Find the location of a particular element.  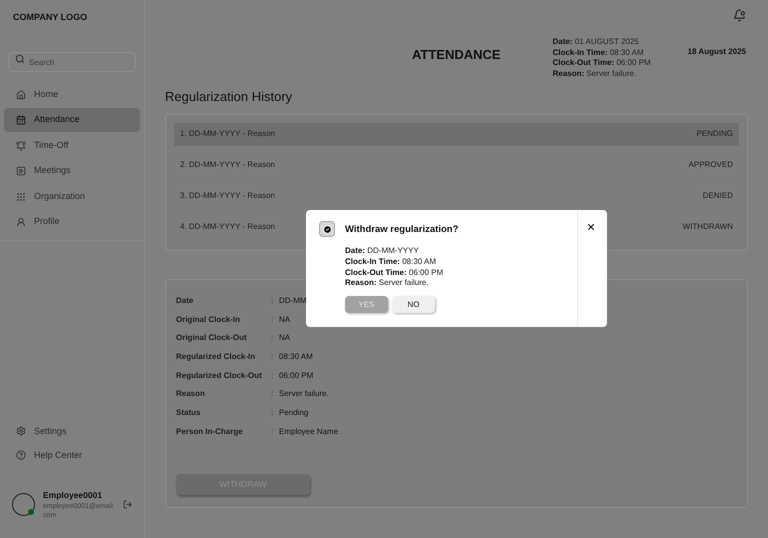

user-name: Employee0001 is located at coordinates (73, 495).